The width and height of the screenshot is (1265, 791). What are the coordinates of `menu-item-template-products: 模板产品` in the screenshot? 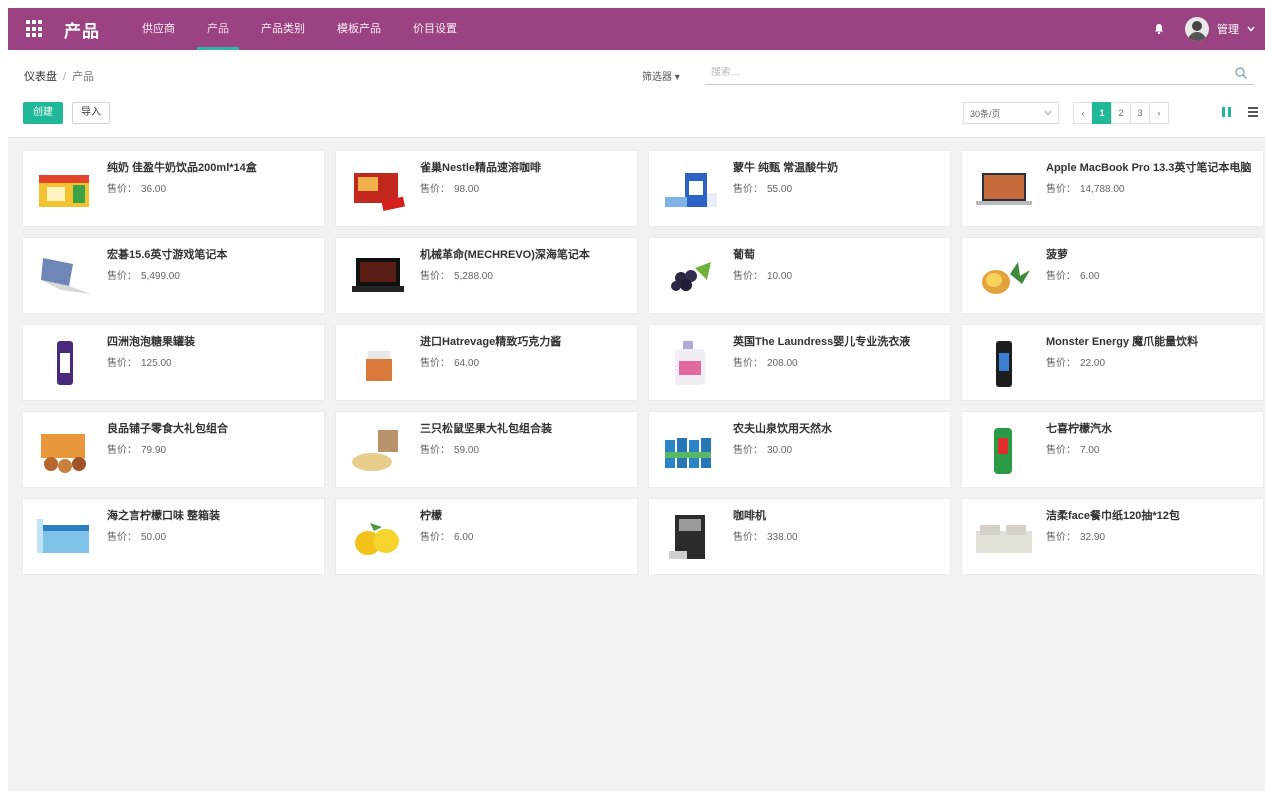 It's located at (359, 29).